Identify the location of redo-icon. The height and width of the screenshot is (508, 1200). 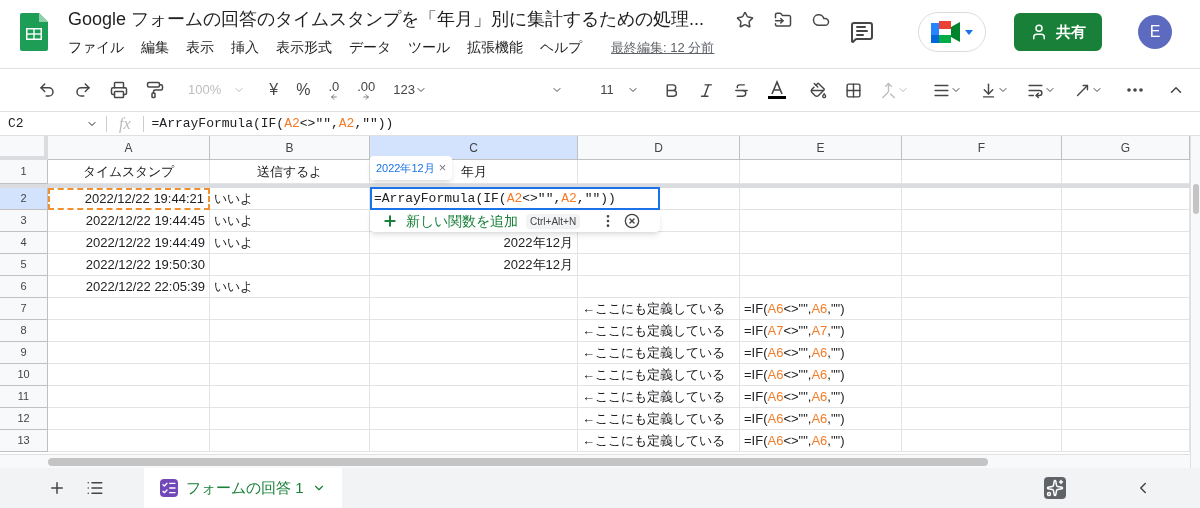
(83, 90).